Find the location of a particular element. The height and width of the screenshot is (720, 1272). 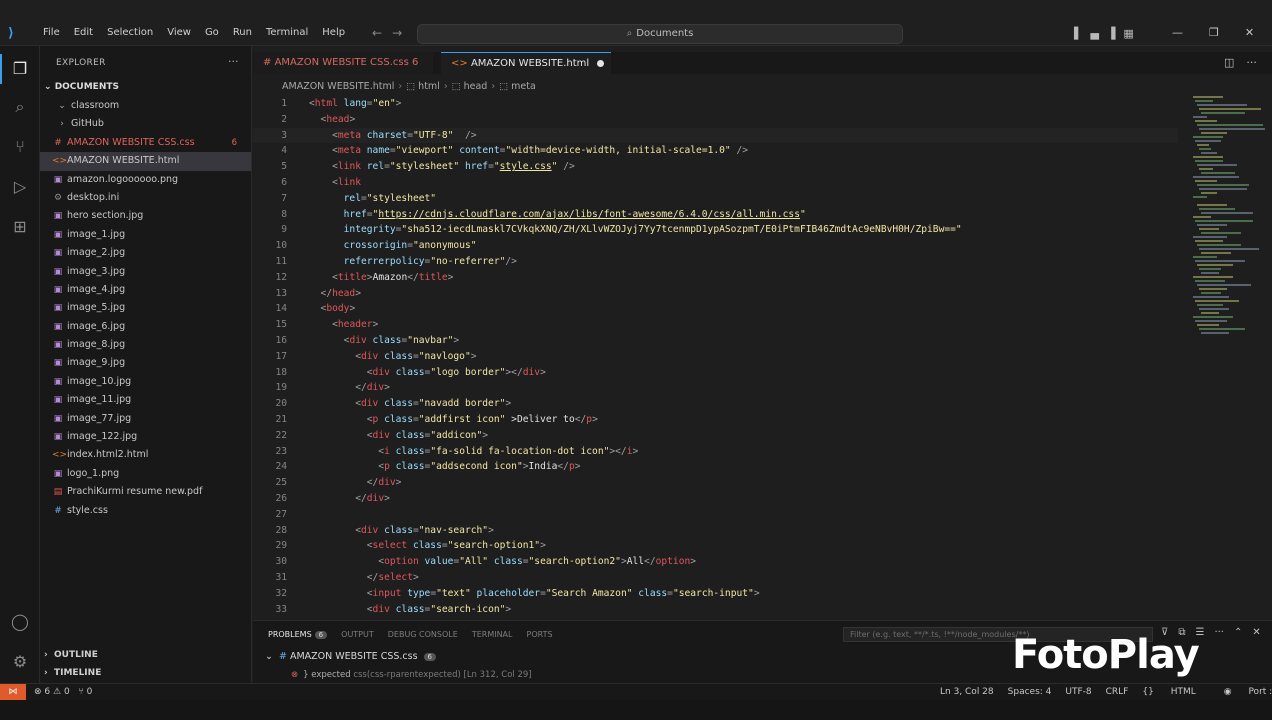

file-item: ▣ image_4.jpg is located at coordinates (145, 290).